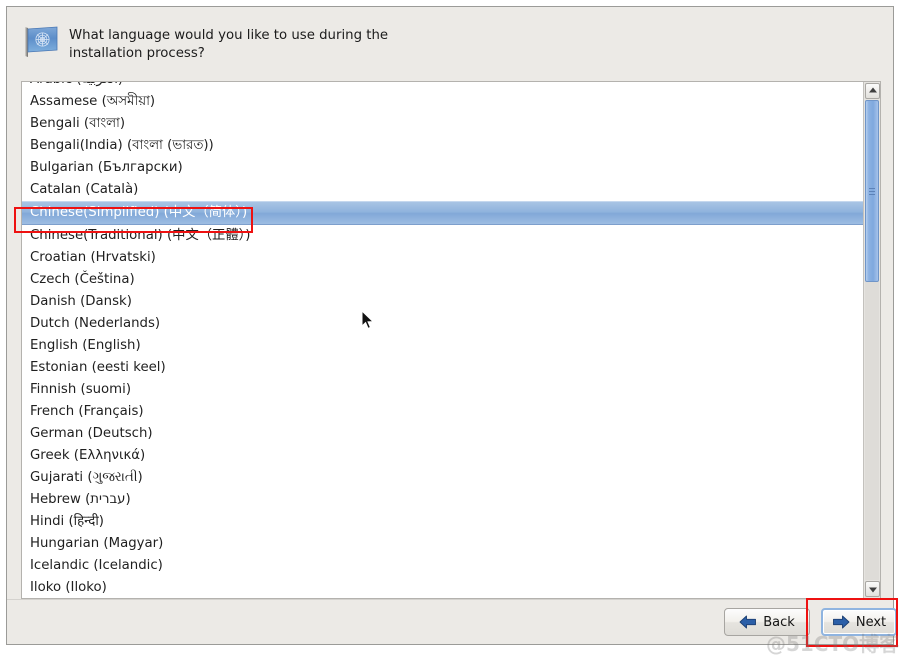  What do you see at coordinates (442, 566) in the screenshot?
I see `language-list-item: Icelandic (Icelandic)` at bounding box center [442, 566].